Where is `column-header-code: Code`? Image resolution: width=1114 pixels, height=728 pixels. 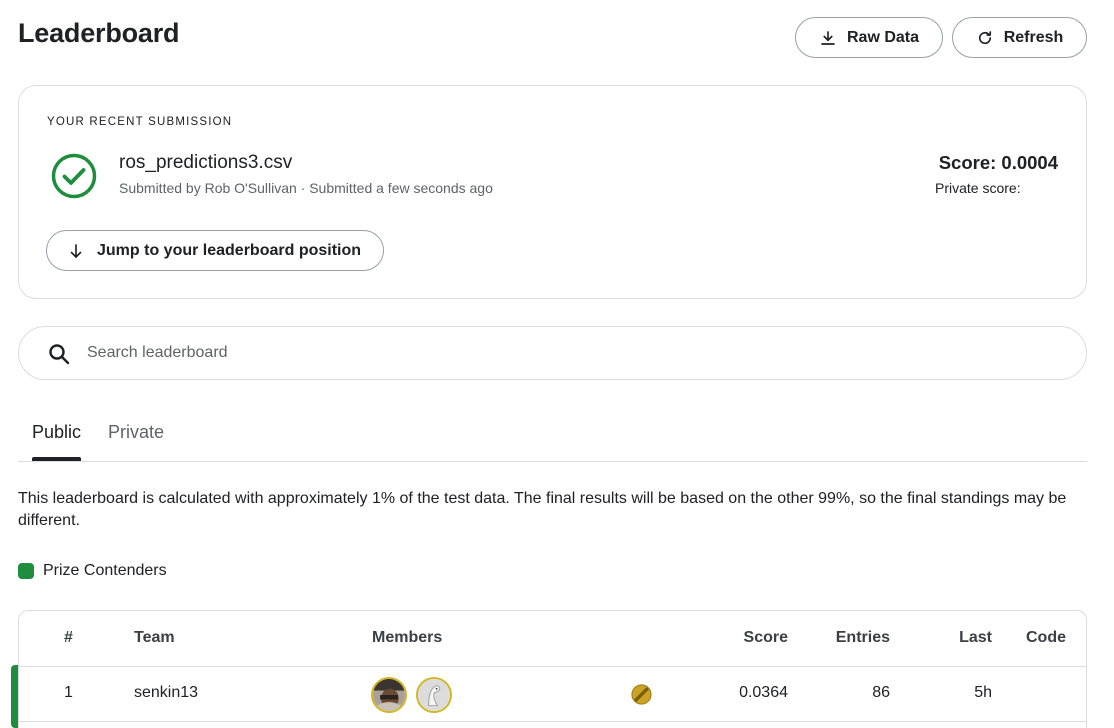
column-header-code: Code is located at coordinates (1046, 637).